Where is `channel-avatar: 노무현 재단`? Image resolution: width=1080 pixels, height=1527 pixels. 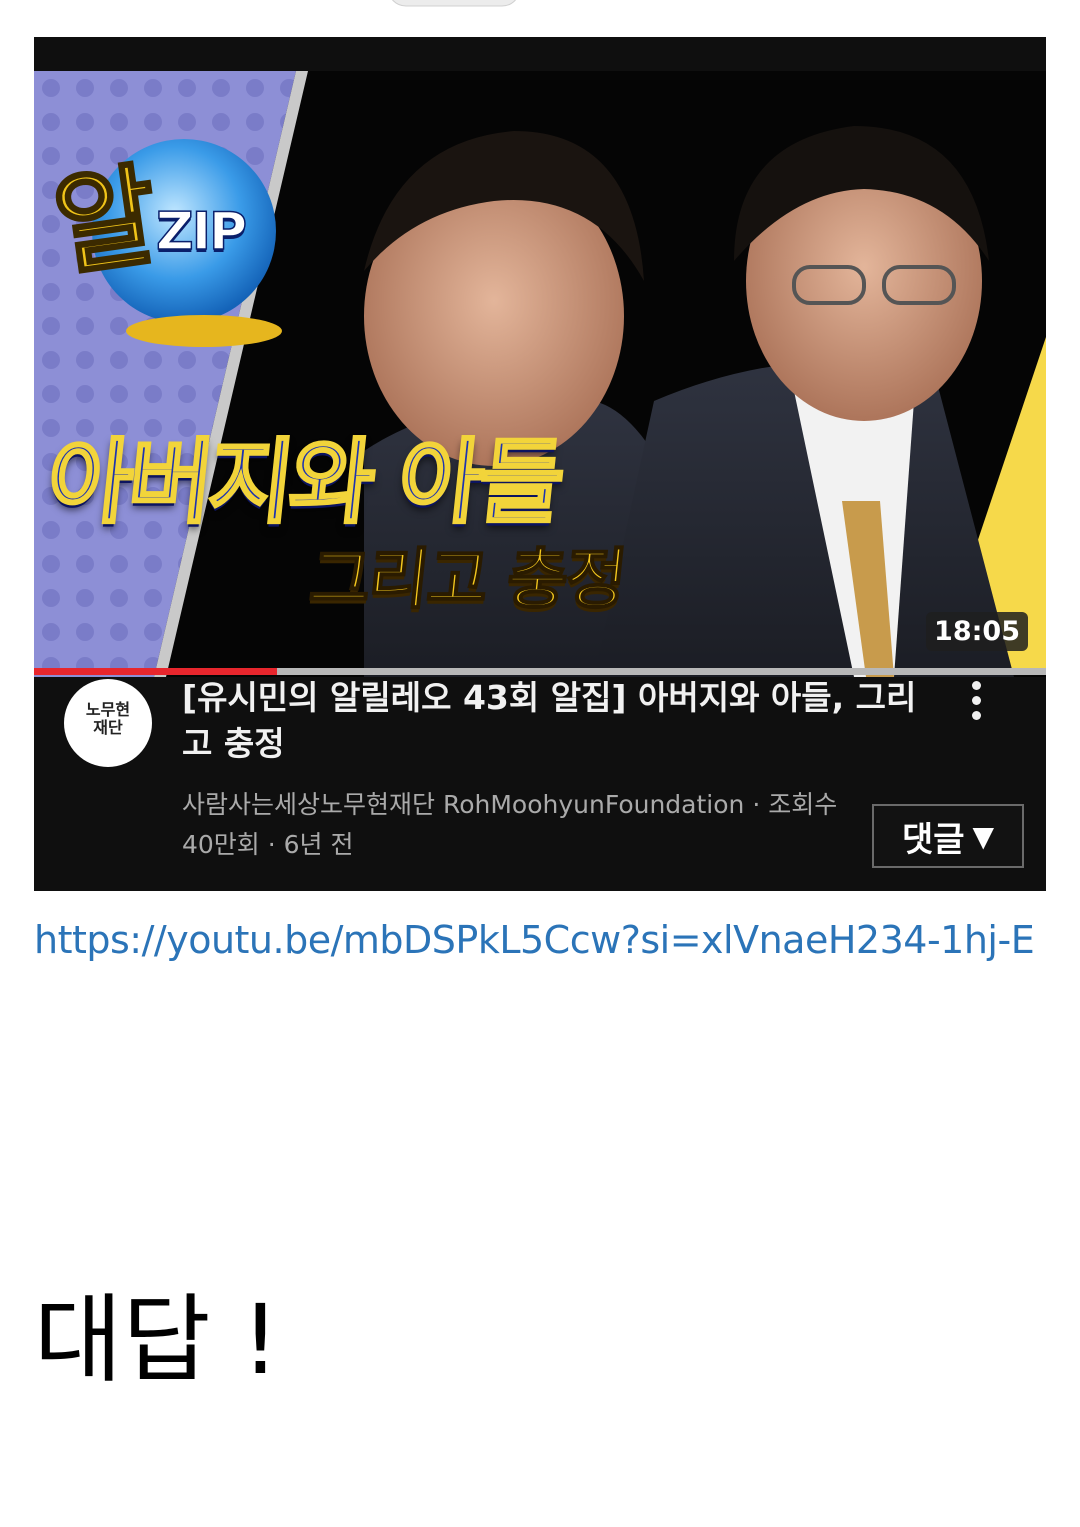
channel-avatar: 노무현 재단 is located at coordinates (108, 723).